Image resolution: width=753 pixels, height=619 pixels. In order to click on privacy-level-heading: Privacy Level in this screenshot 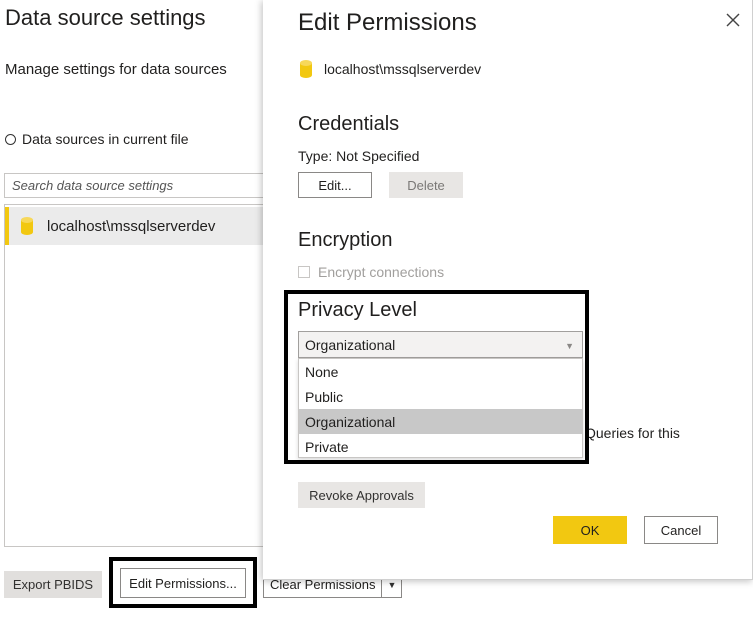, I will do `click(357, 310)`.